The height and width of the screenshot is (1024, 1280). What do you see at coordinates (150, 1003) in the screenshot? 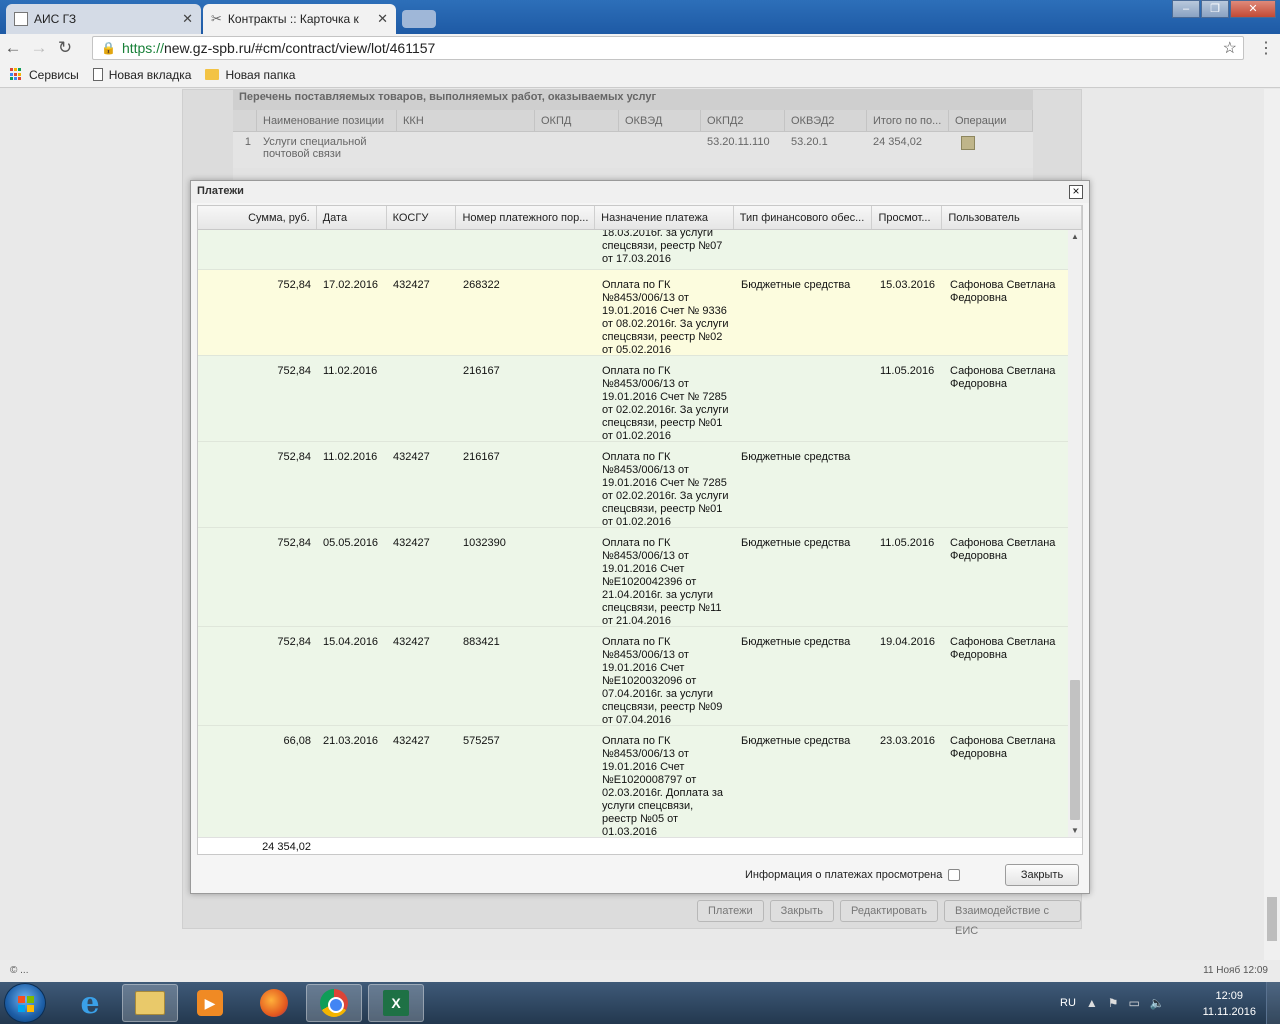
I see `taskbar-explorer` at bounding box center [150, 1003].